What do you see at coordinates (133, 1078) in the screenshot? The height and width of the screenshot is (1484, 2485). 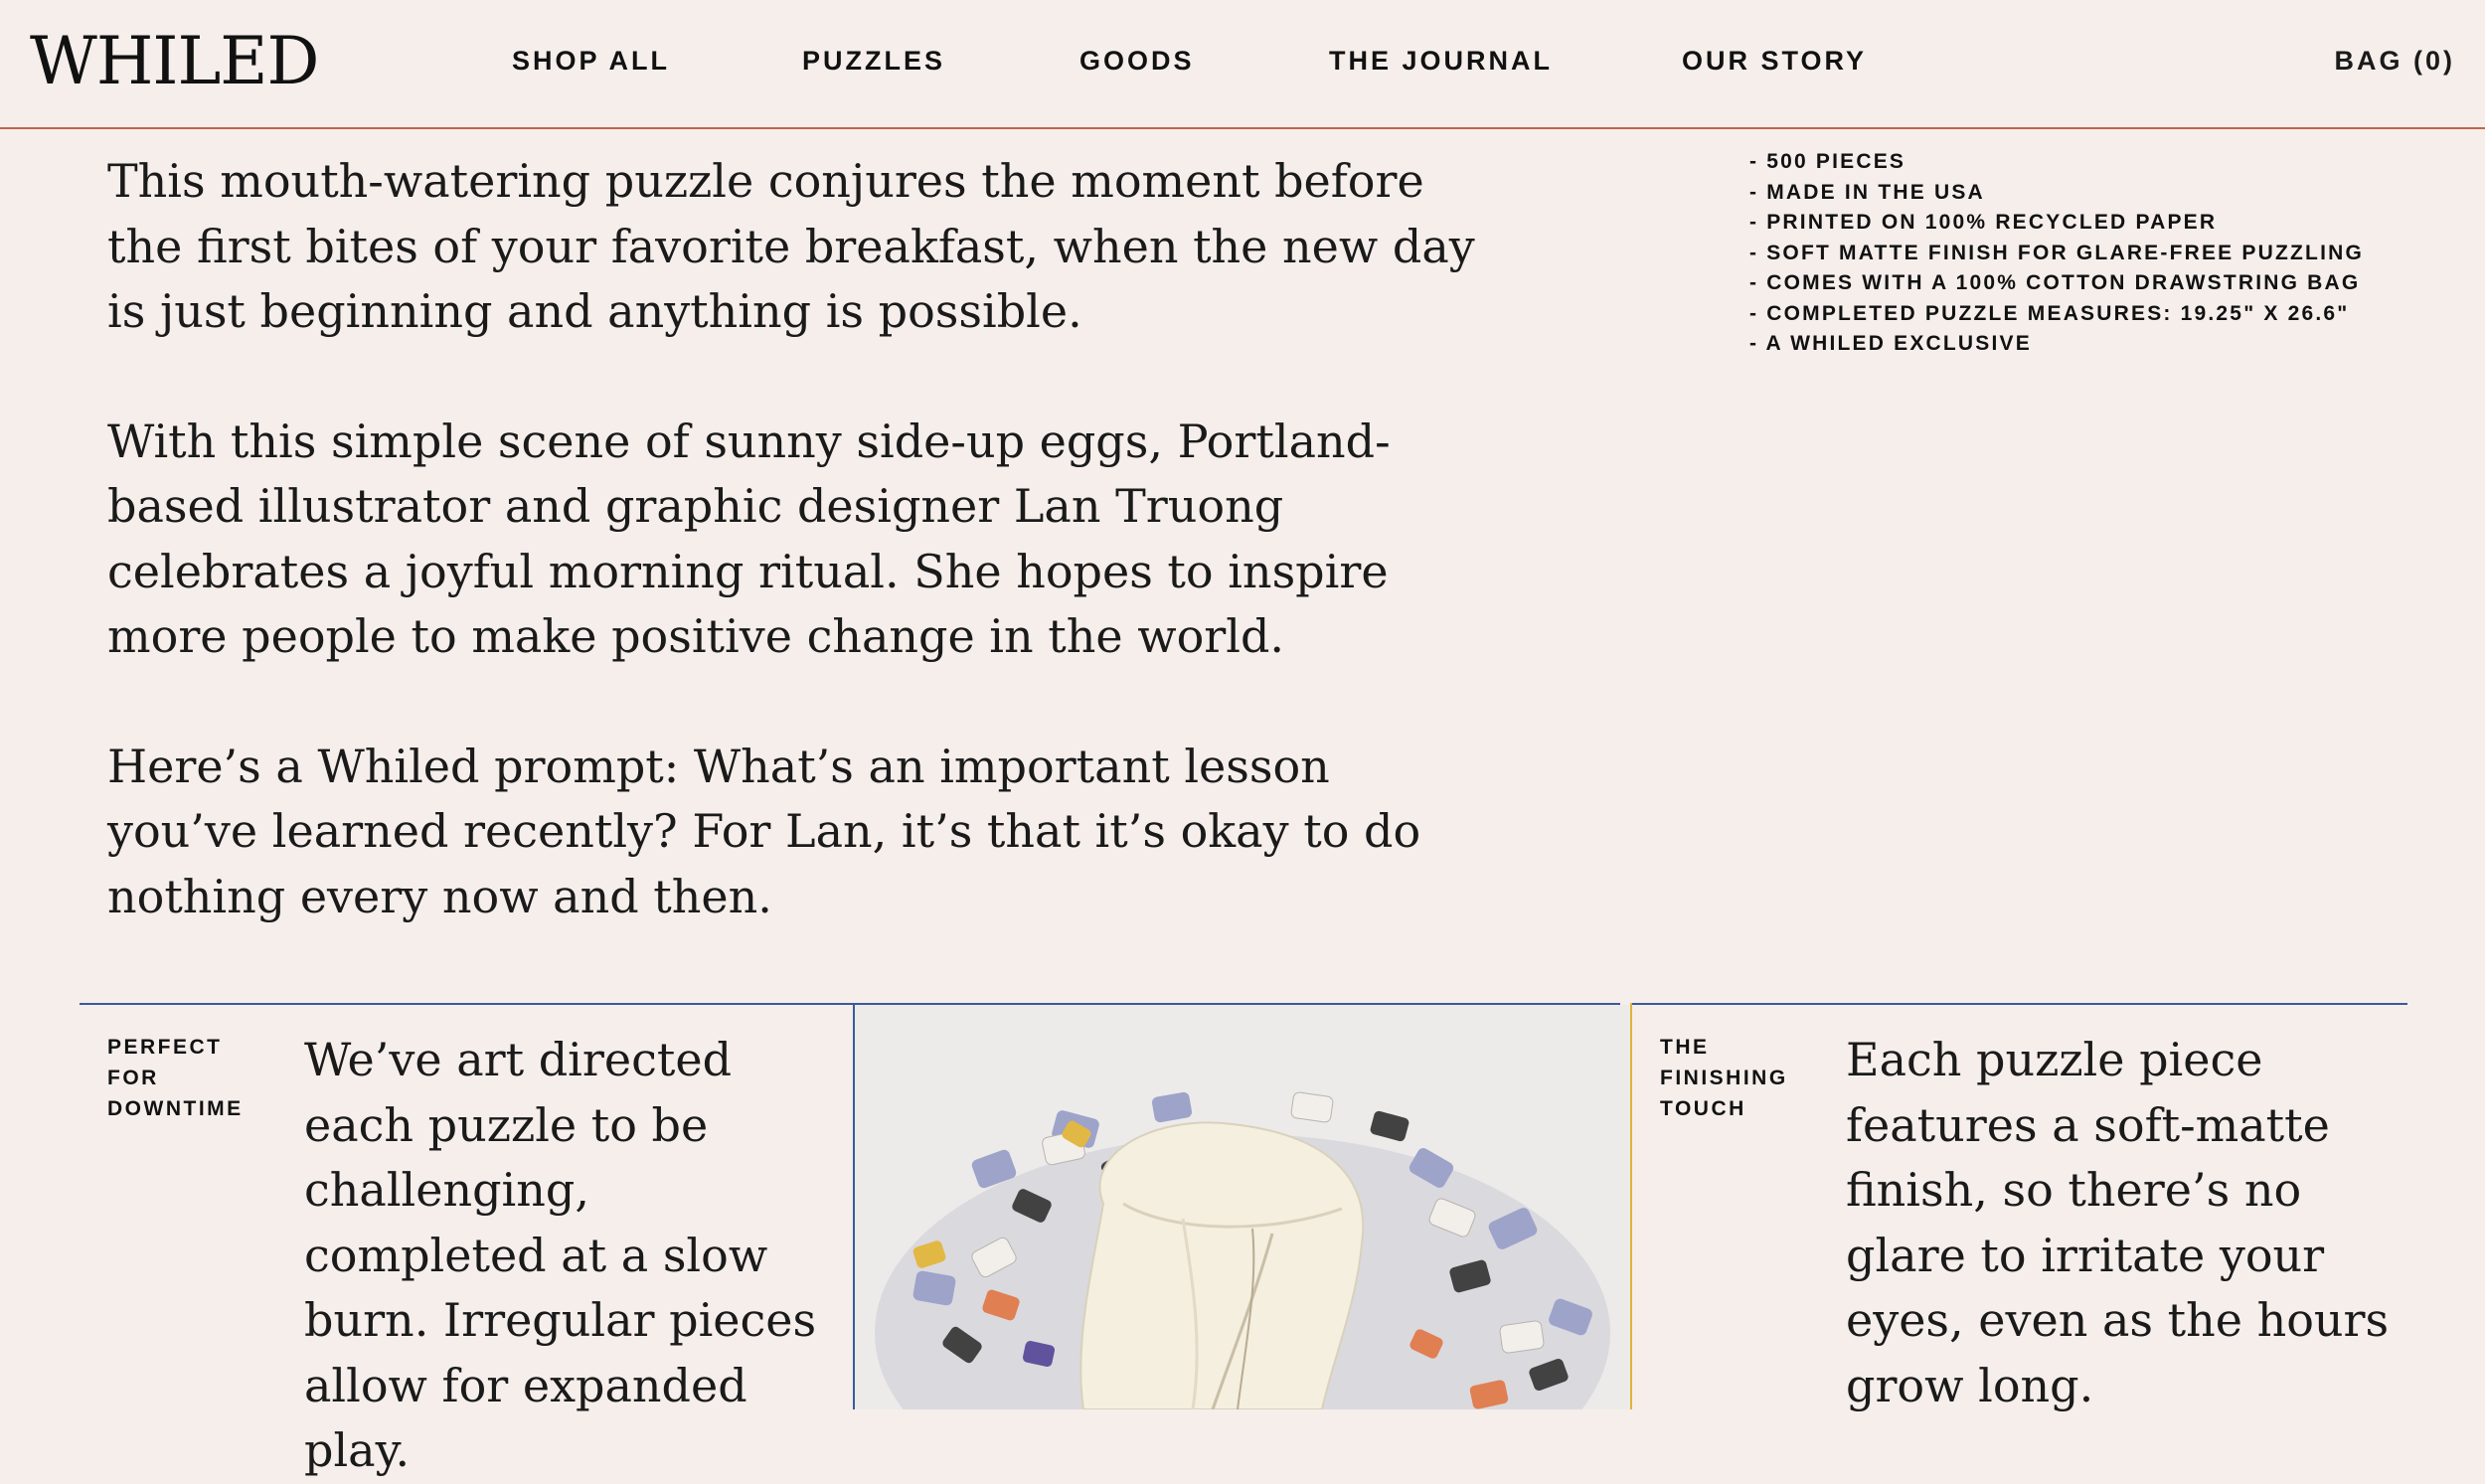 I see `label-line: FOR` at bounding box center [133, 1078].